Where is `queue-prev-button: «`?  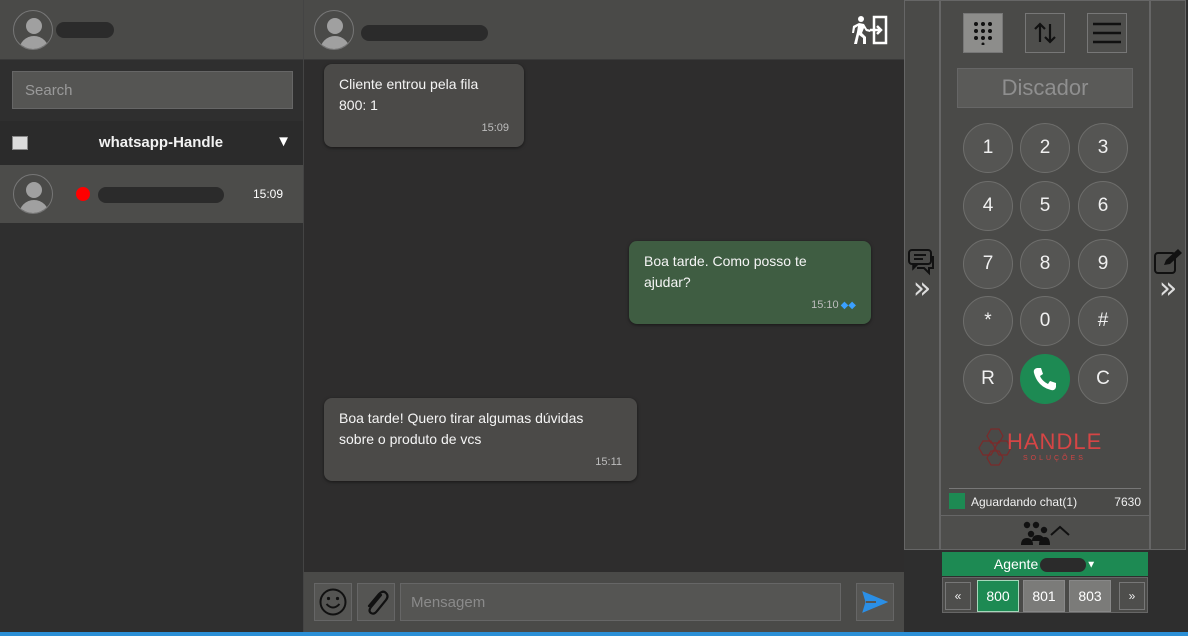
queue-prev-button: « is located at coordinates (958, 596).